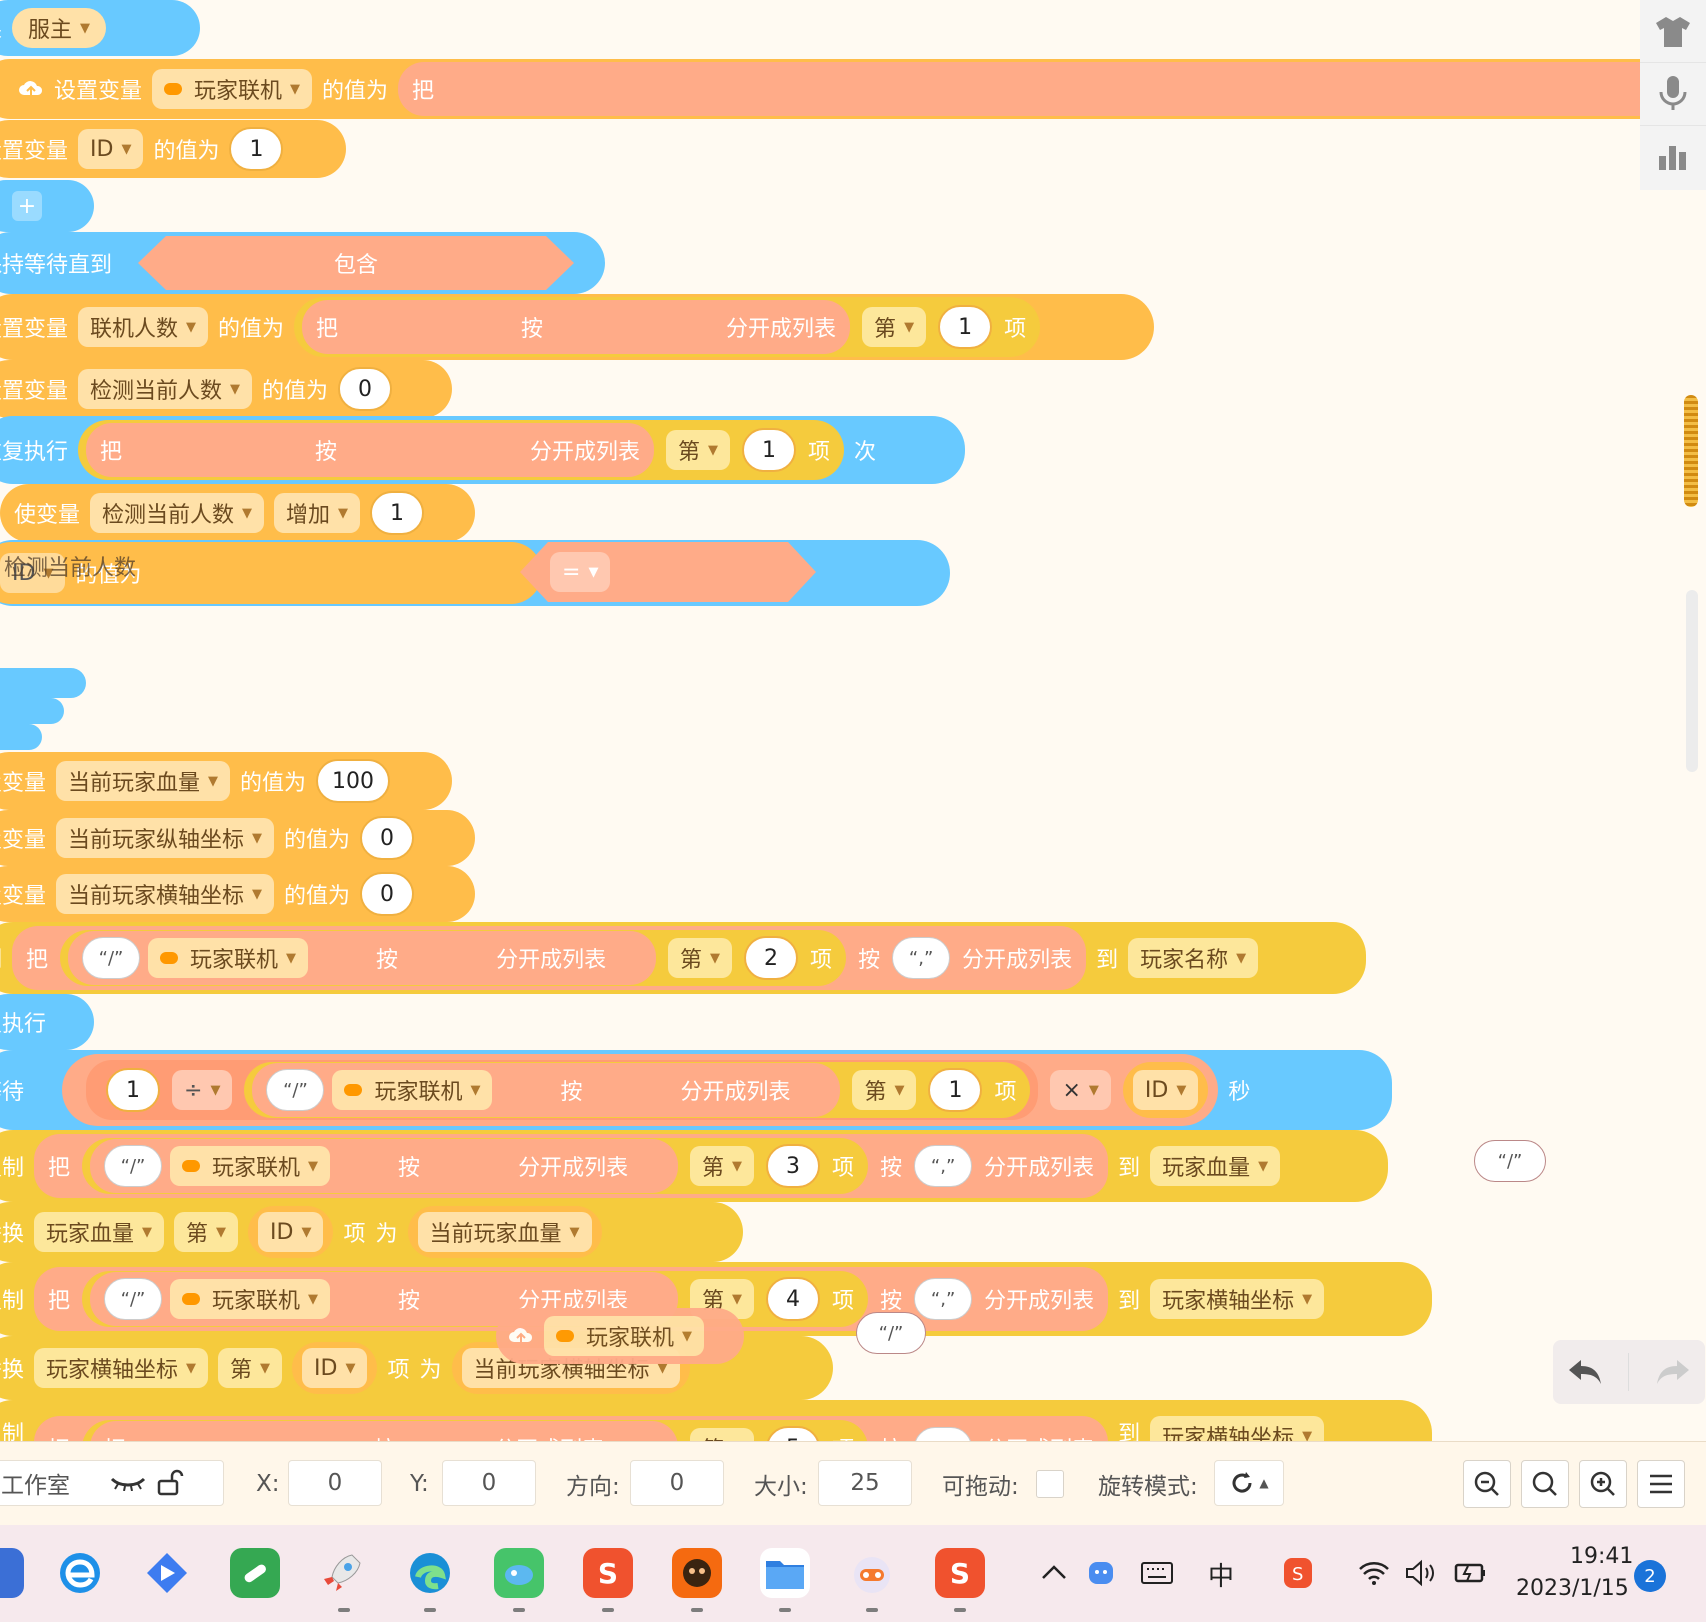 Image resolution: width=1706 pixels, height=1622 pixels. What do you see at coordinates (1487, 1484) in the screenshot?
I see `zoom-out-button` at bounding box center [1487, 1484].